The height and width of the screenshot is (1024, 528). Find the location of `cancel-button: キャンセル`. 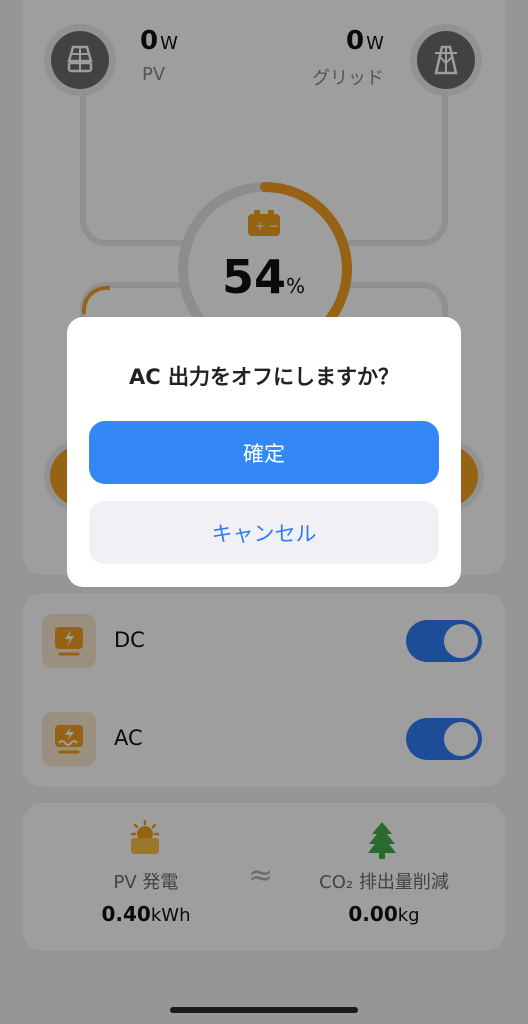

cancel-button: キャンセル is located at coordinates (264, 532).